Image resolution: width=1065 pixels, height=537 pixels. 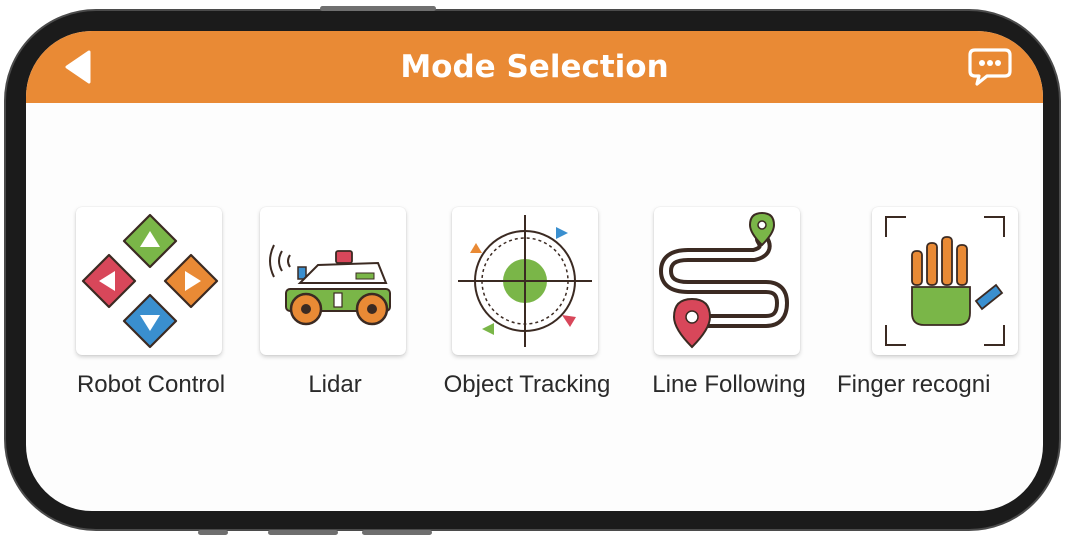 I want to click on mode-label: Lidar, so click(x=335, y=384).